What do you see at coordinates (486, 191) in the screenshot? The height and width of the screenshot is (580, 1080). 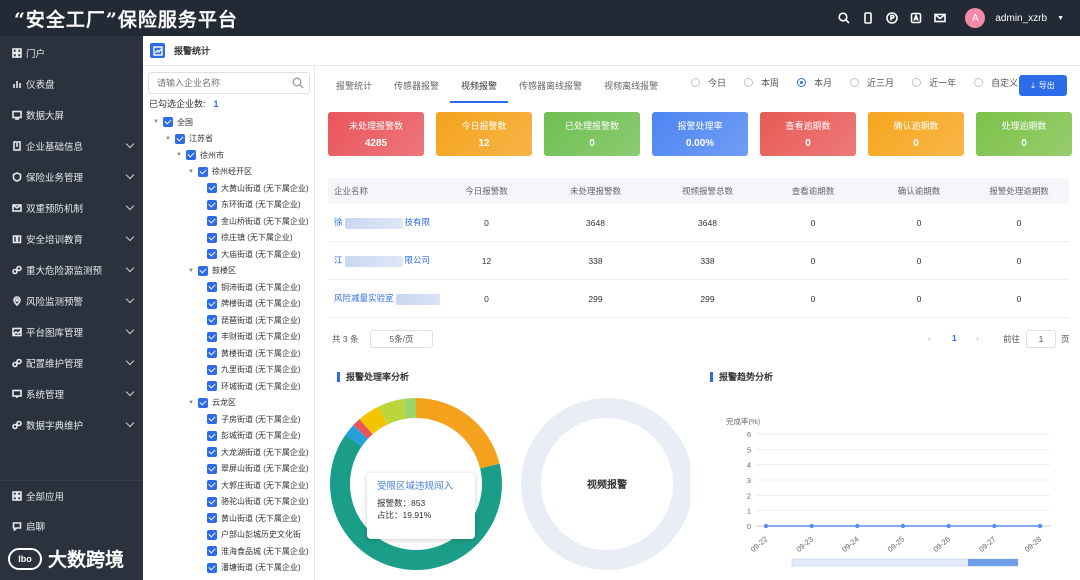 I see `table-header-cell: 今日报警数` at bounding box center [486, 191].